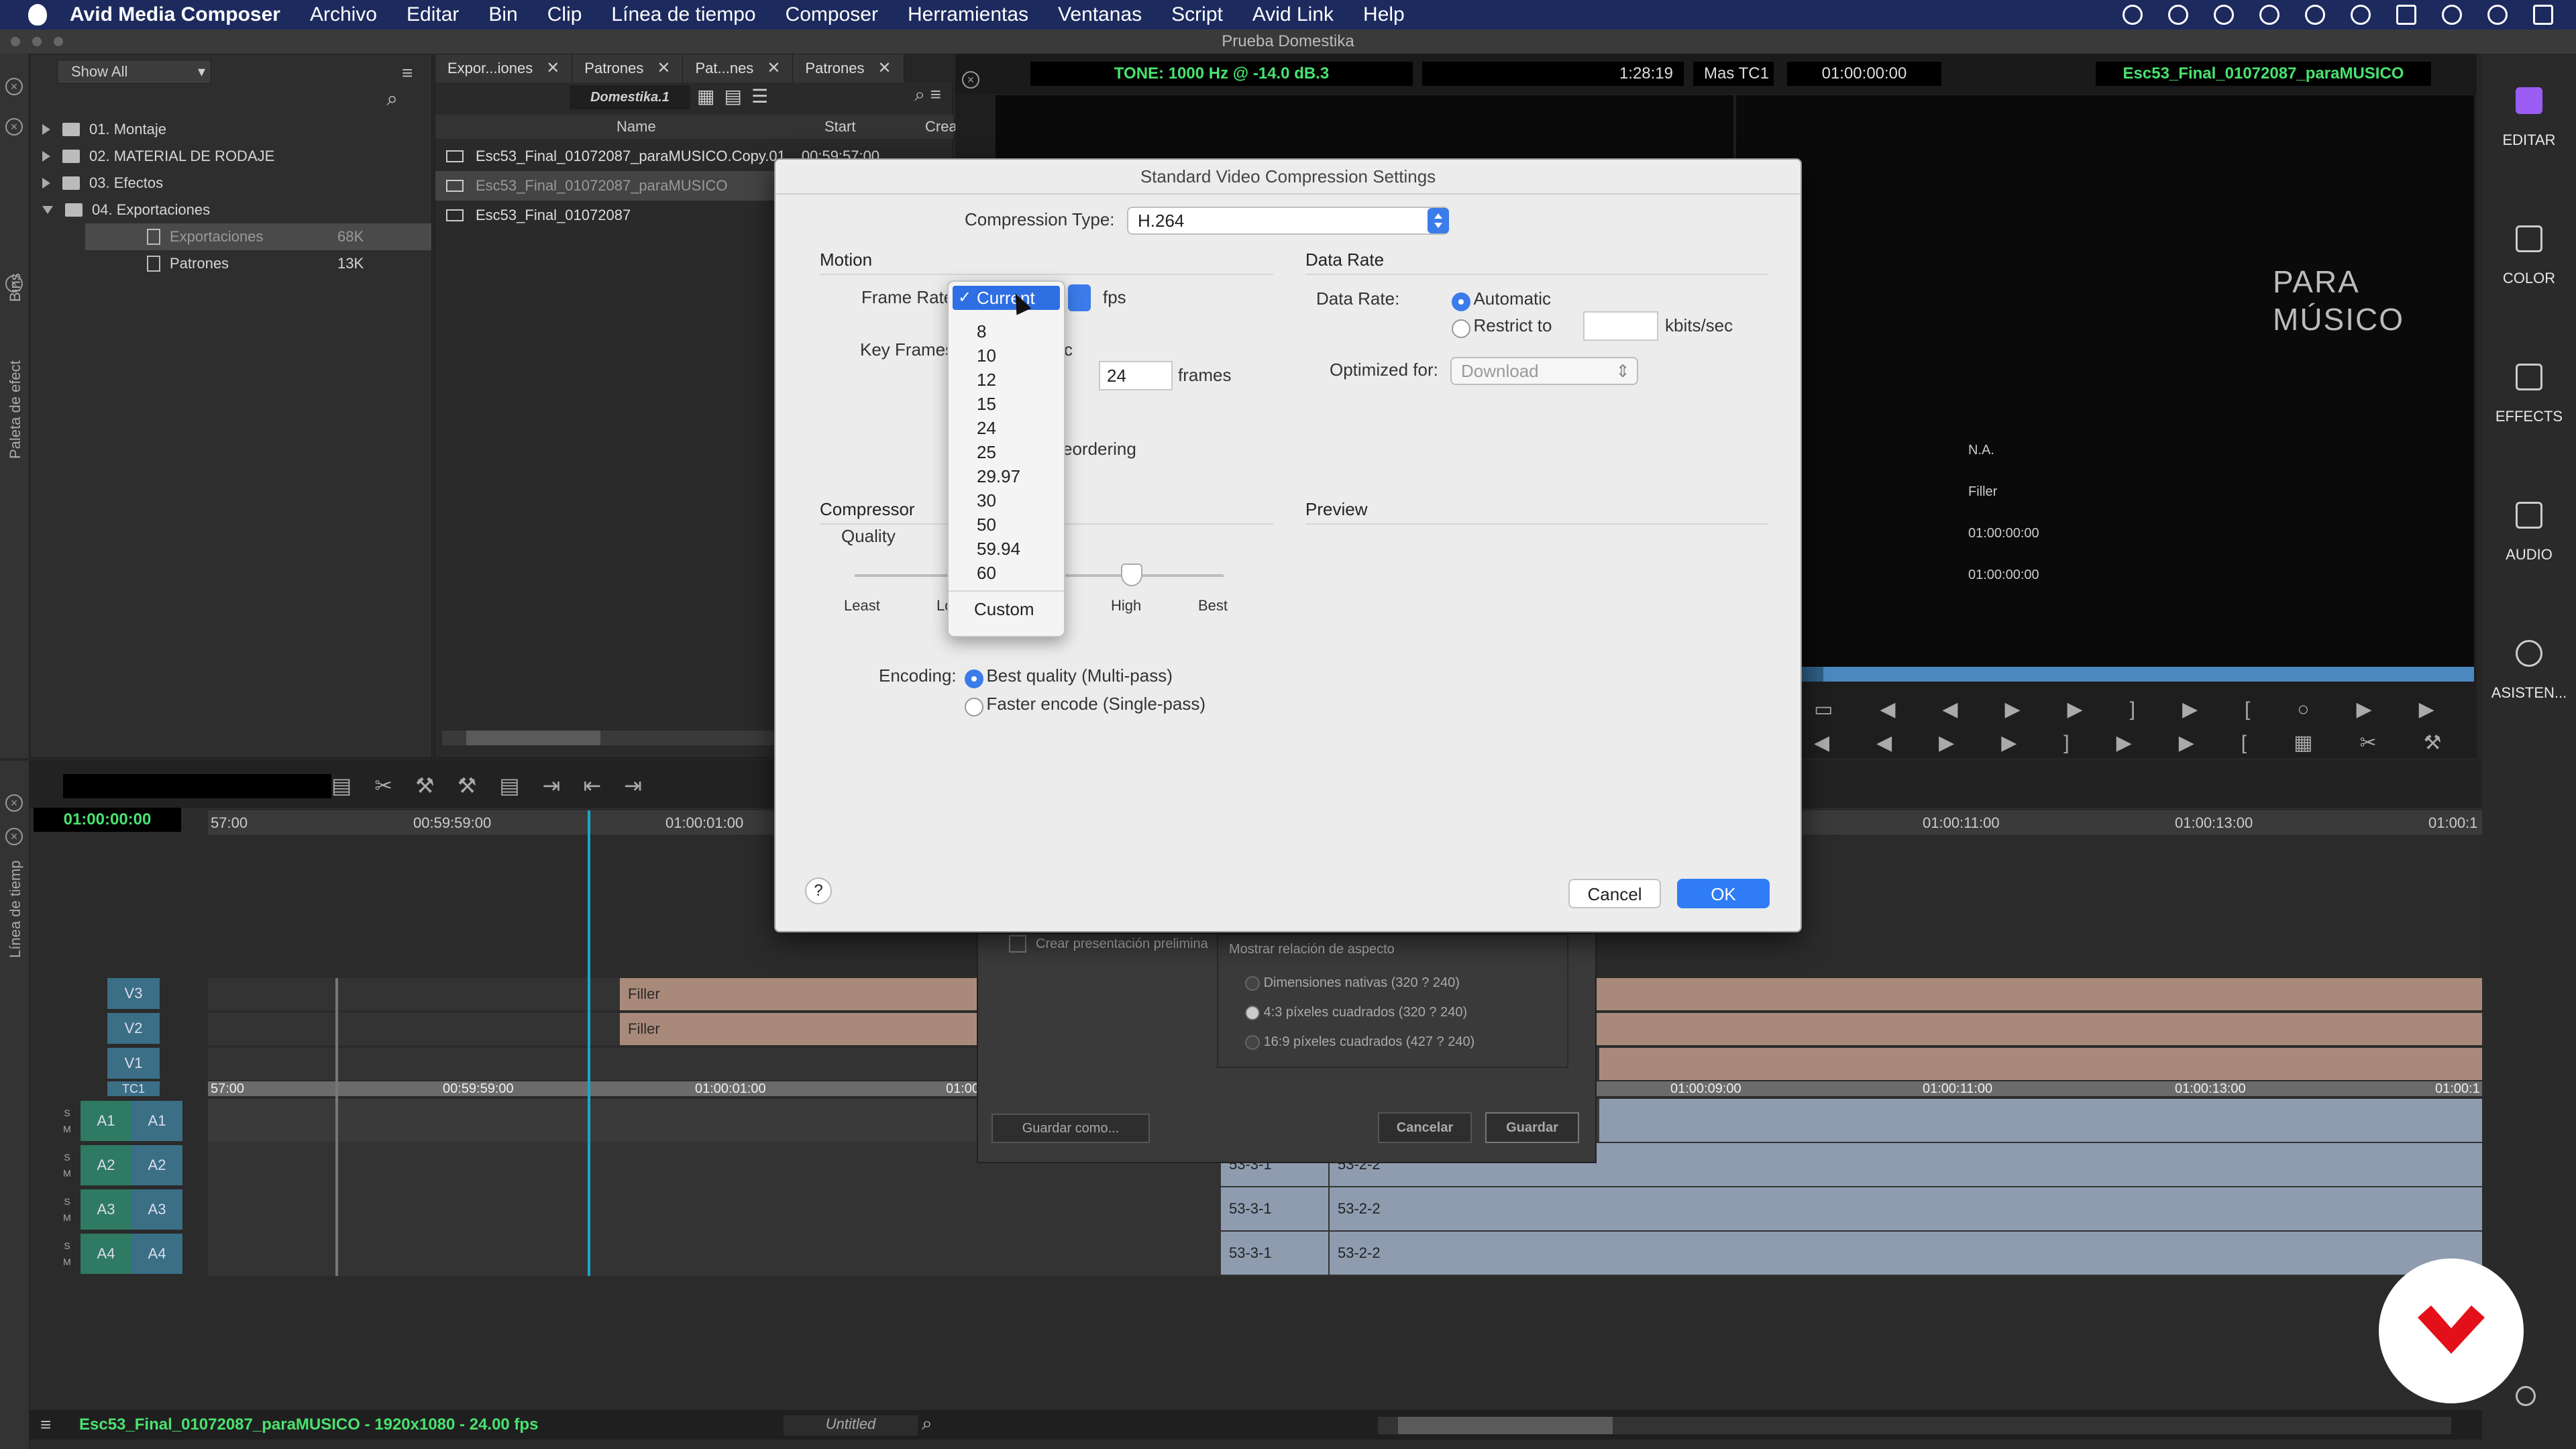 The image size is (2576, 1449). I want to click on tool-editar: EDITAR, so click(2529, 156).